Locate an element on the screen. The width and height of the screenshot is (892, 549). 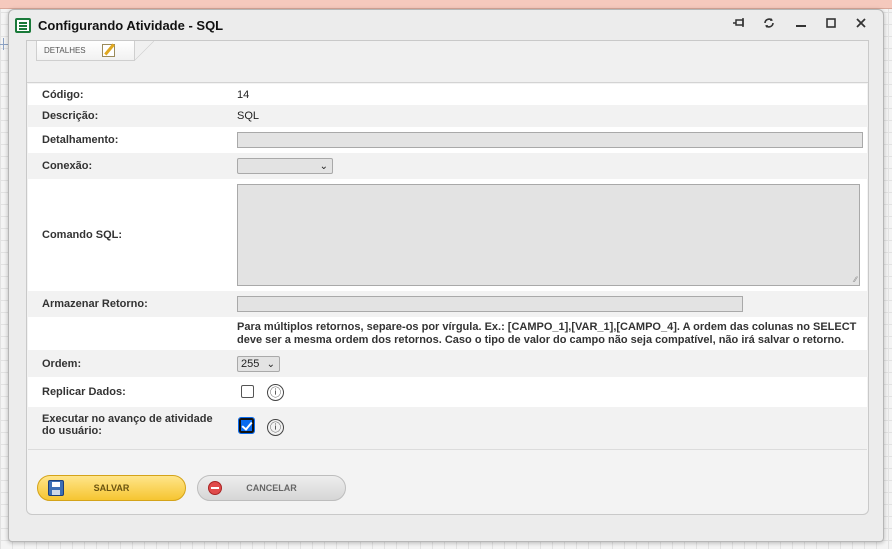
tab-detalhes: DETALHES is located at coordinates (85, 51).